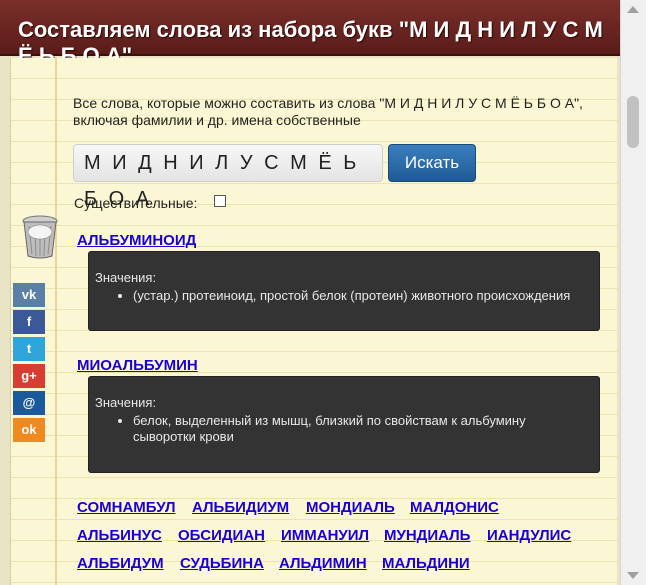  I want to click on word-link: СОМНАМБУЛ, so click(126, 507).